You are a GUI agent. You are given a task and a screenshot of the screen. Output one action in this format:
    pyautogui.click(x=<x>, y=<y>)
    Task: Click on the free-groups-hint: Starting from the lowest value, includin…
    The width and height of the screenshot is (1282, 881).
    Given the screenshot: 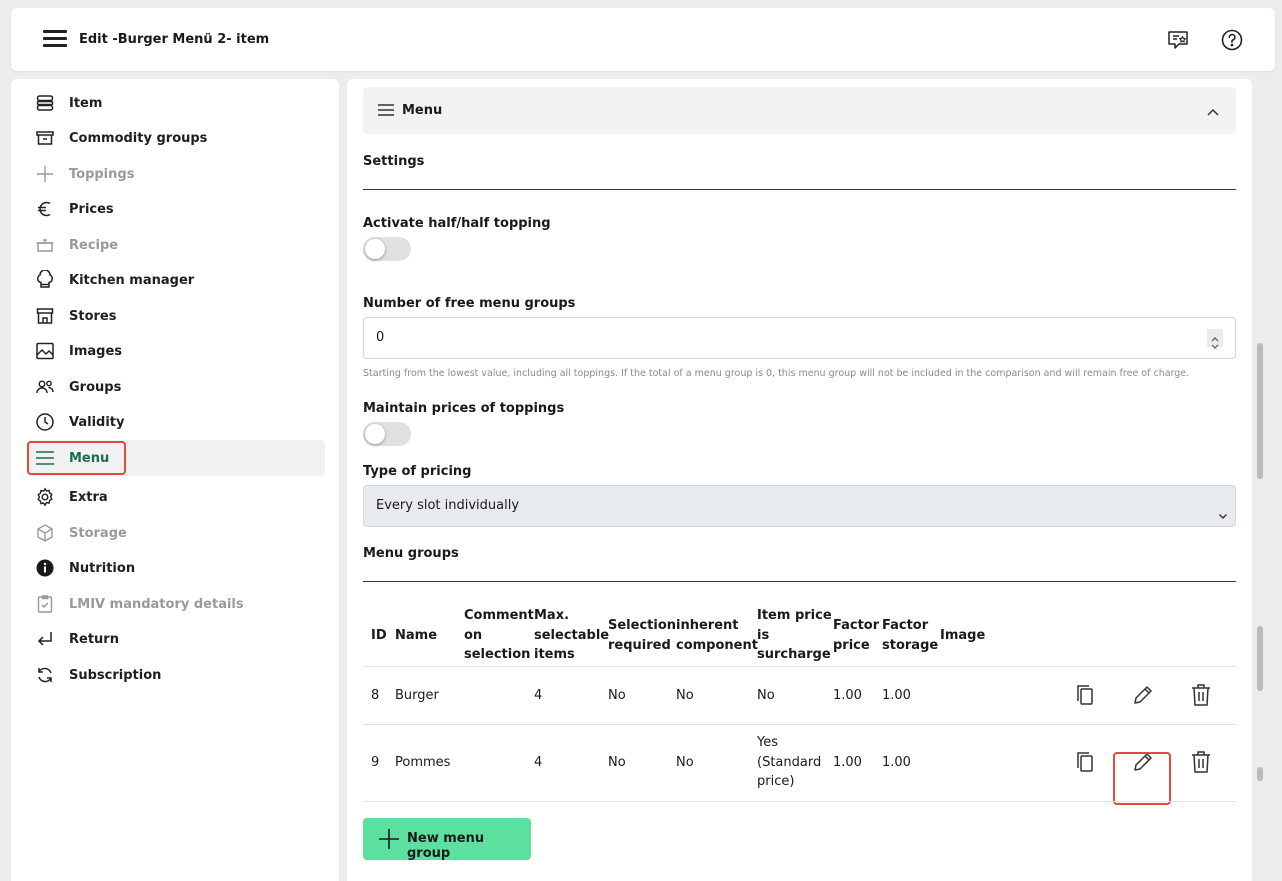 What is the action you would take?
    pyautogui.click(x=776, y=373)
    